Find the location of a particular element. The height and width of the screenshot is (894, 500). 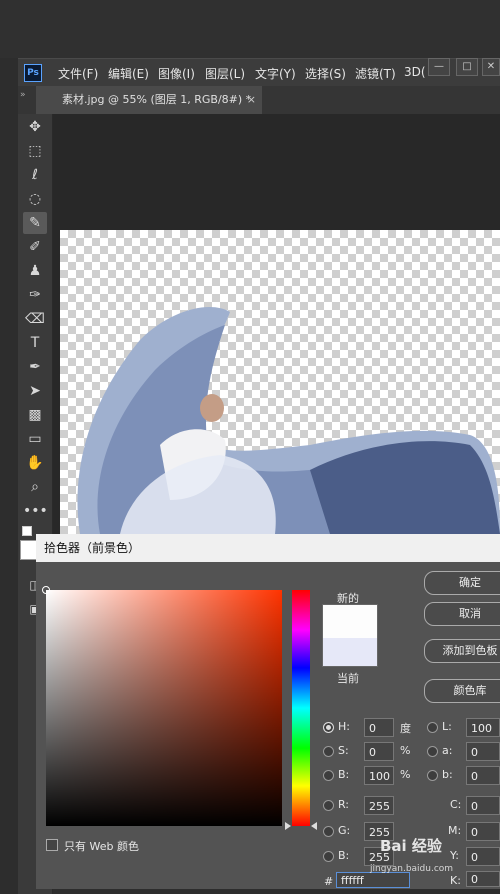

blue-label: B: is located at coordinates (344, 855).